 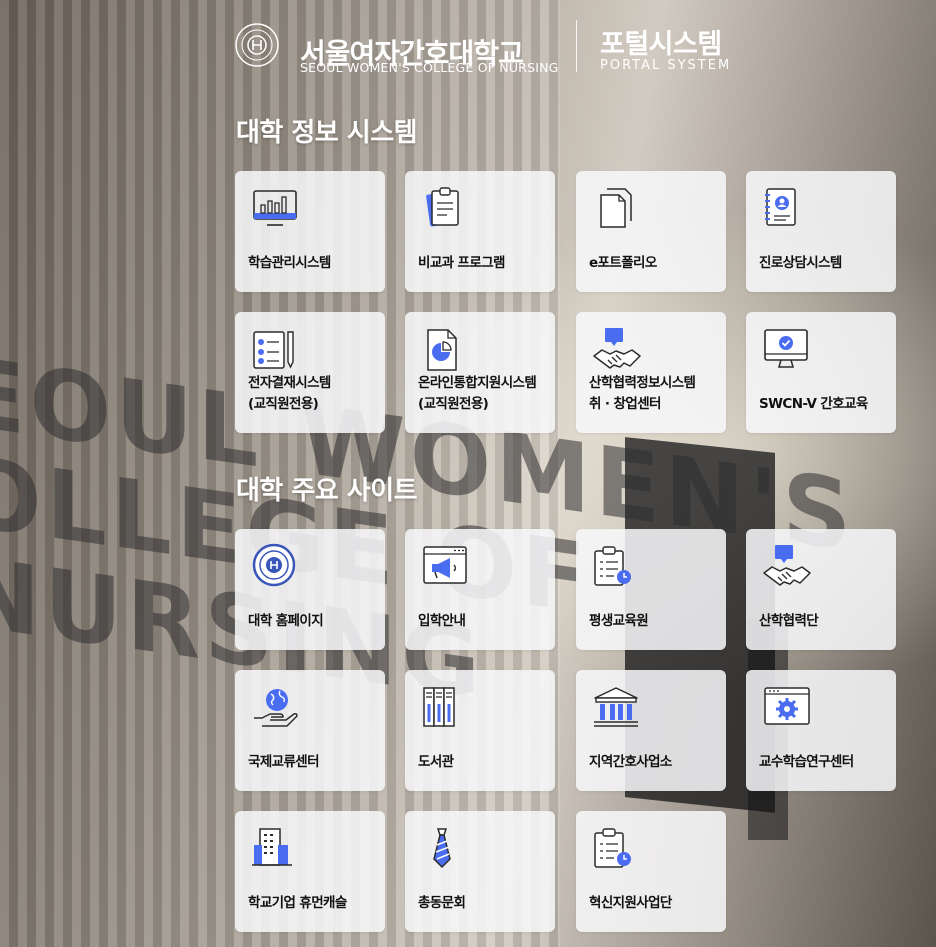 I want to click on card-label: 학교기업 휴먼캐슬, so click(x=297, y=903).